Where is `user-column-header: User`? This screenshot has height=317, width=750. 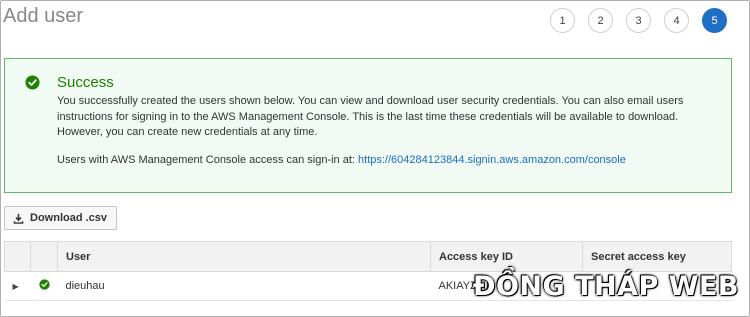
user-column-header: User is located at coordinates (244, 256).